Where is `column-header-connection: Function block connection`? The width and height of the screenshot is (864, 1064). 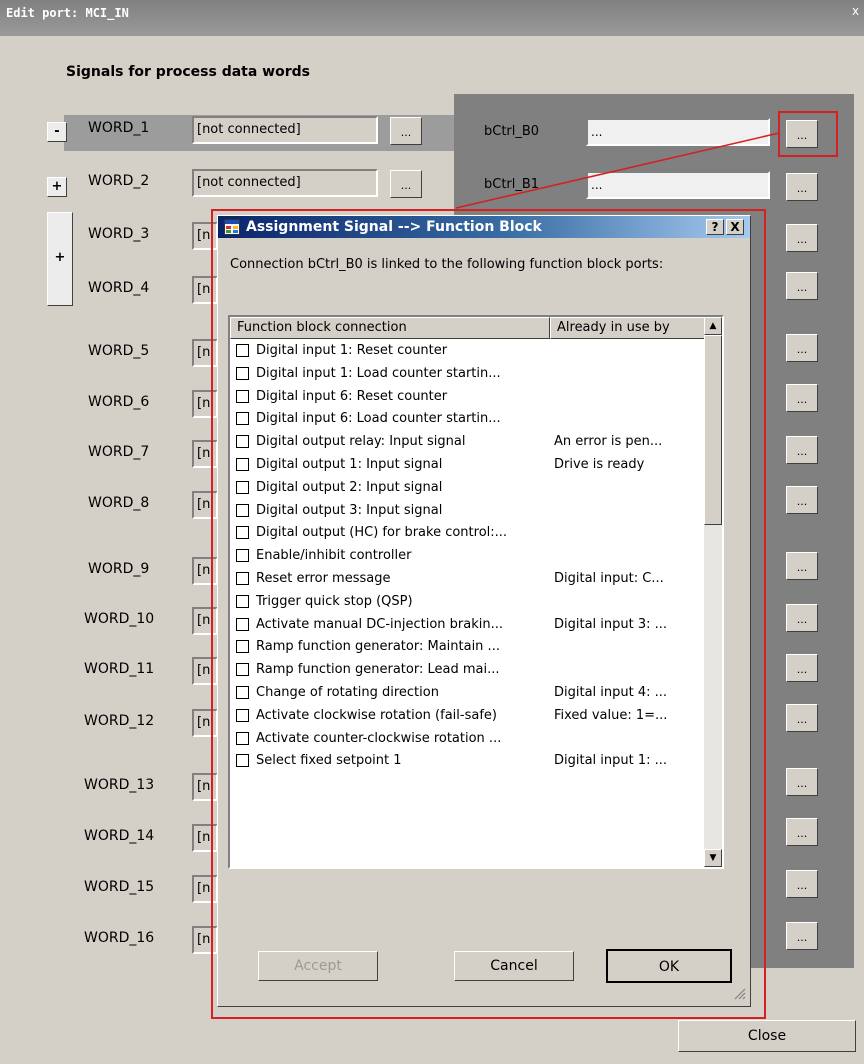 column-header-connection: Function block connection is located at coordinates (390, 328).